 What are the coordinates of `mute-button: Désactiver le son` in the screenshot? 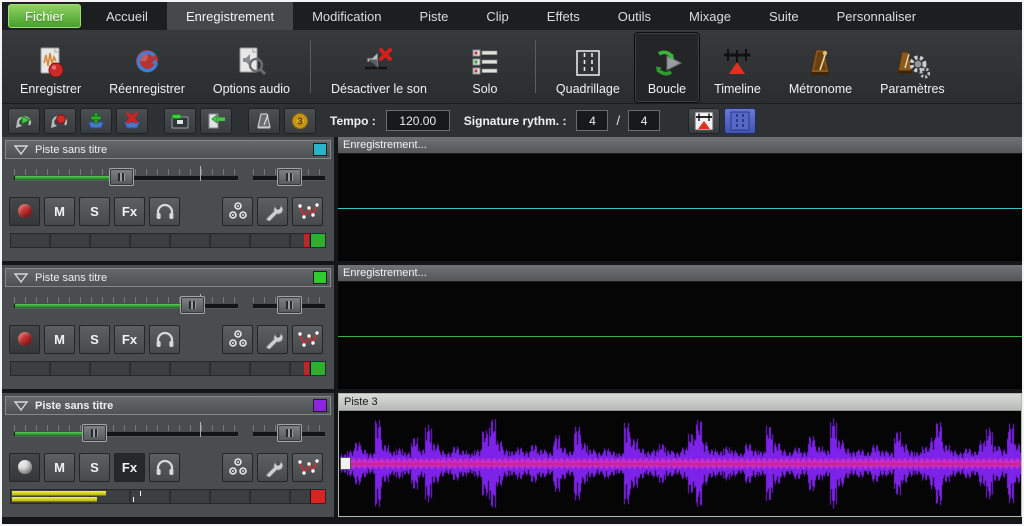 It's located at (379, 67).